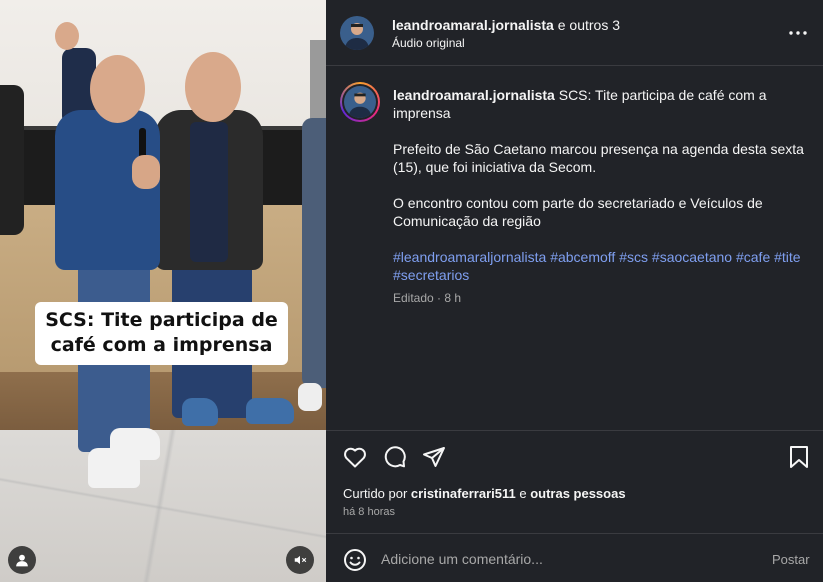  I want to click on person-left-edge, so click(12, 160).